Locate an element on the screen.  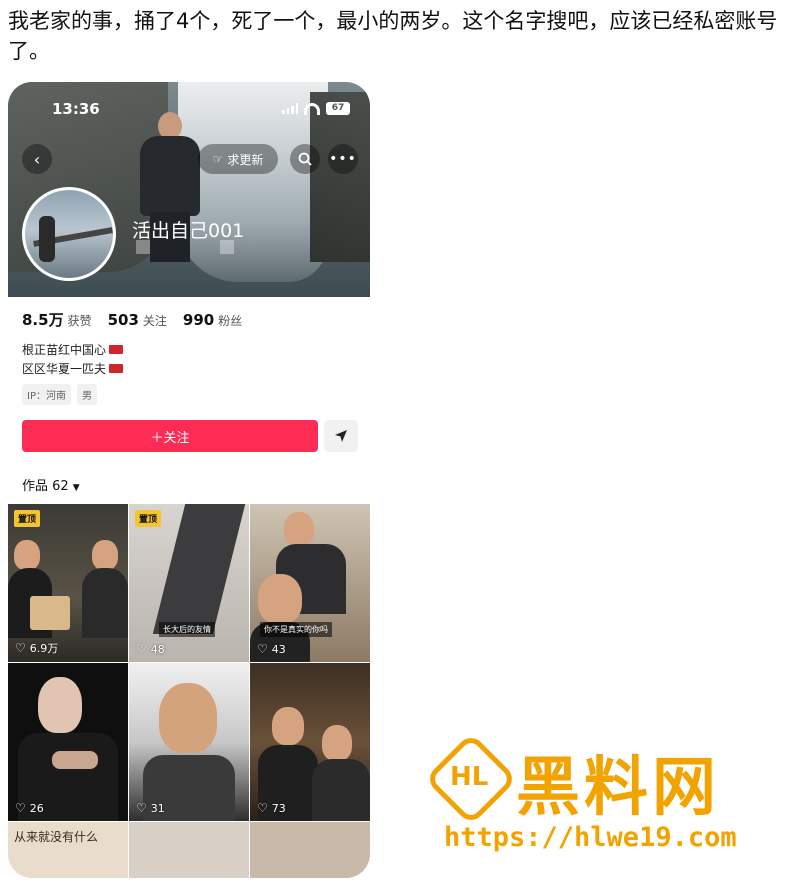
site-watermark: HL 黑料网 https://hlwe19.com is located at coordinates (606, 806).